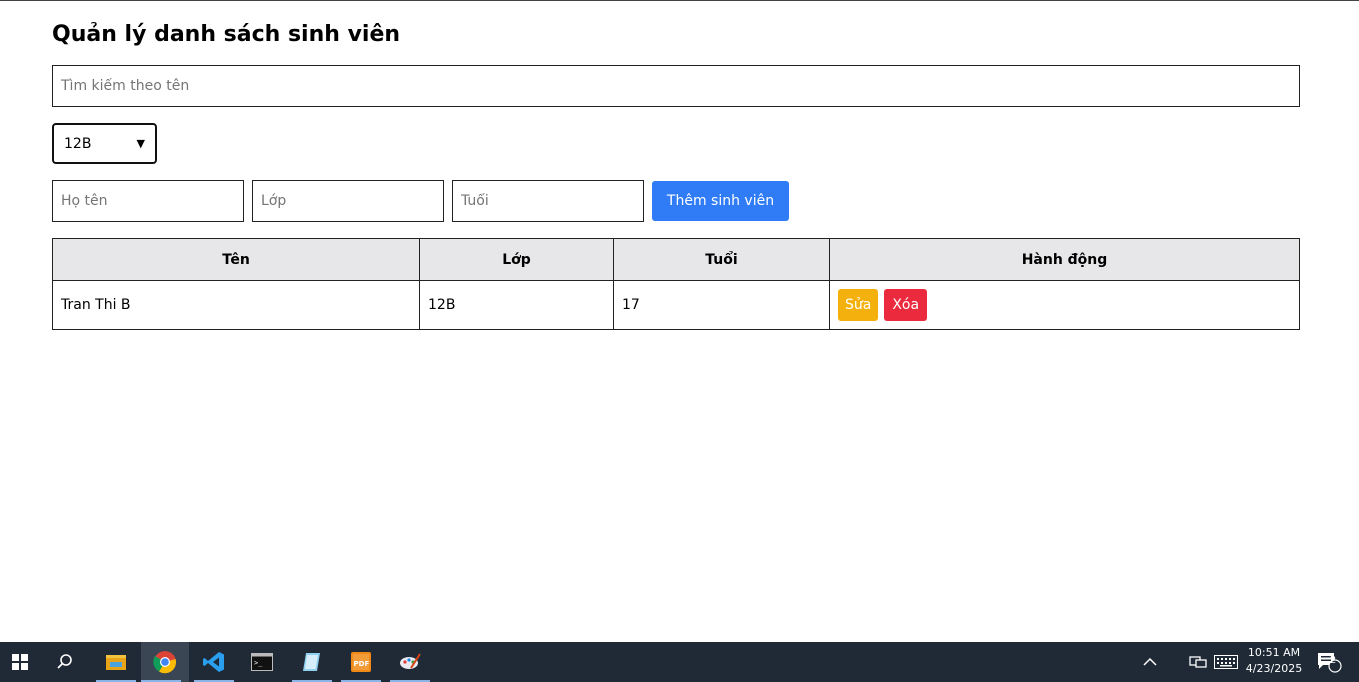 This screenshot has height=682, width=1359. What do you see at coordinates (721, 305) in the screenshot?
I see `cell-age: 17` at bounding box center [721, 305].